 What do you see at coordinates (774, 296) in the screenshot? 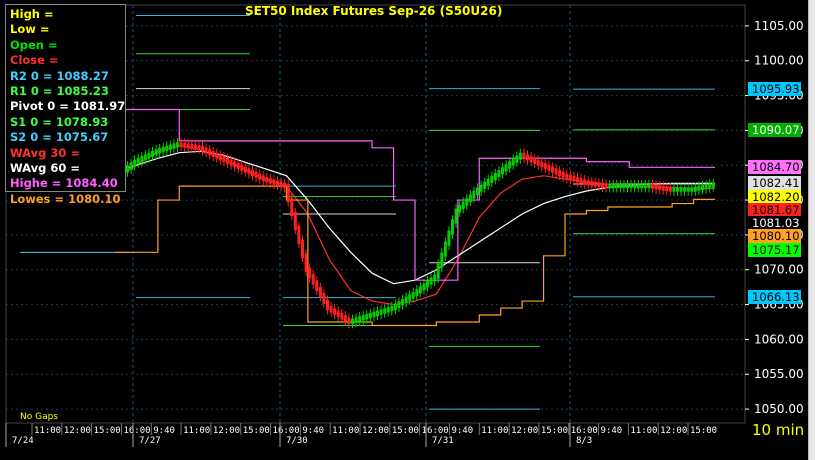
I see `price-tag: 1066.13` at bounding box center [774, 296].